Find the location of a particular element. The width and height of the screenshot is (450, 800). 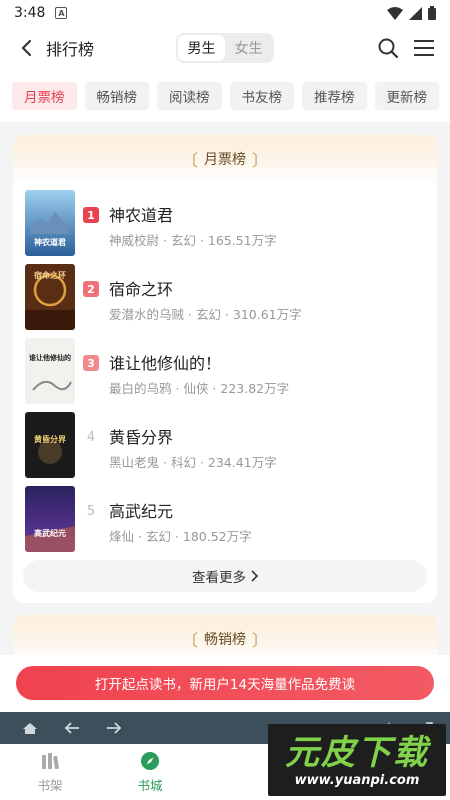

status-bar: 3:48 A is located at coordinates (225, 13).